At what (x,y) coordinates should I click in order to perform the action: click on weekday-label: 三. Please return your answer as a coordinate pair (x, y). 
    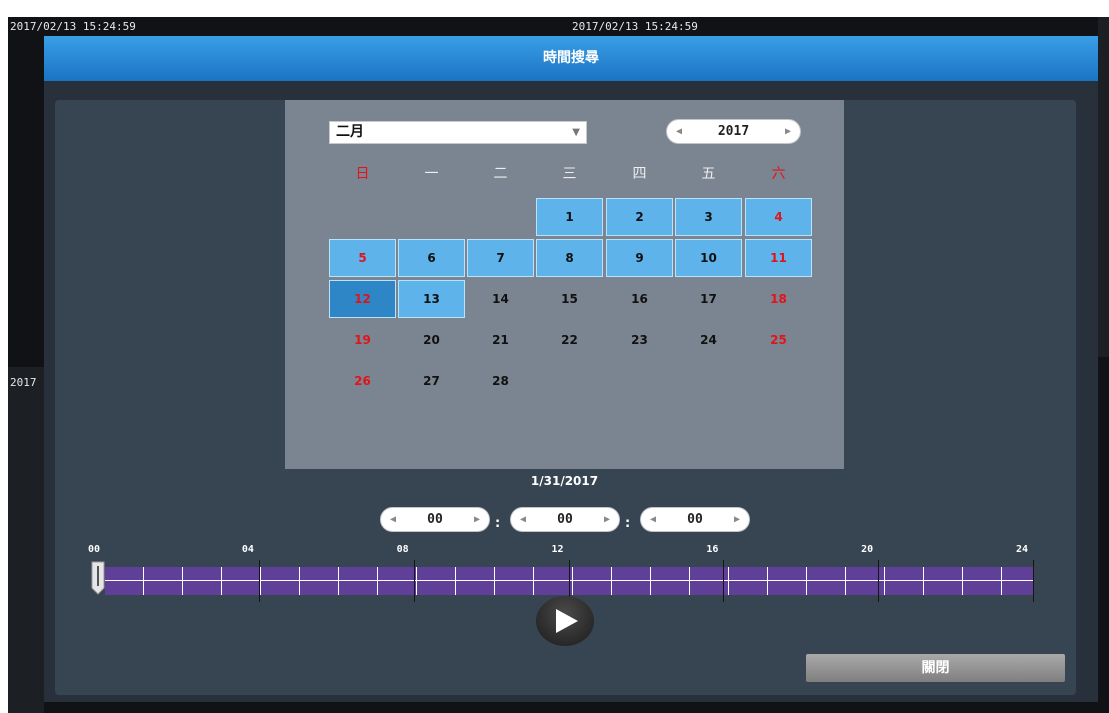
    Looking at the image, I should click on (569, 174).